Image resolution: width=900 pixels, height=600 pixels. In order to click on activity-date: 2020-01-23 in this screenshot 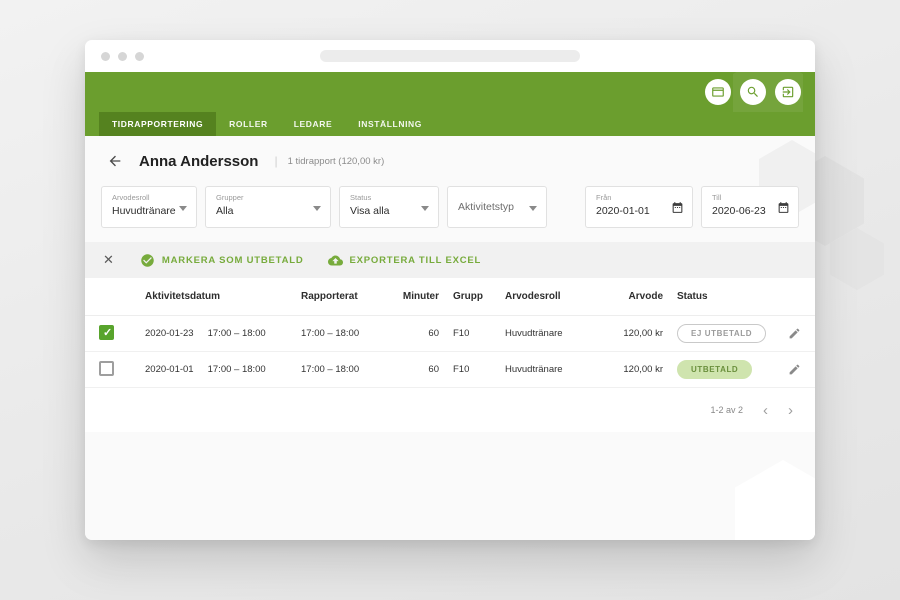, I will do `click(169, 333)`.